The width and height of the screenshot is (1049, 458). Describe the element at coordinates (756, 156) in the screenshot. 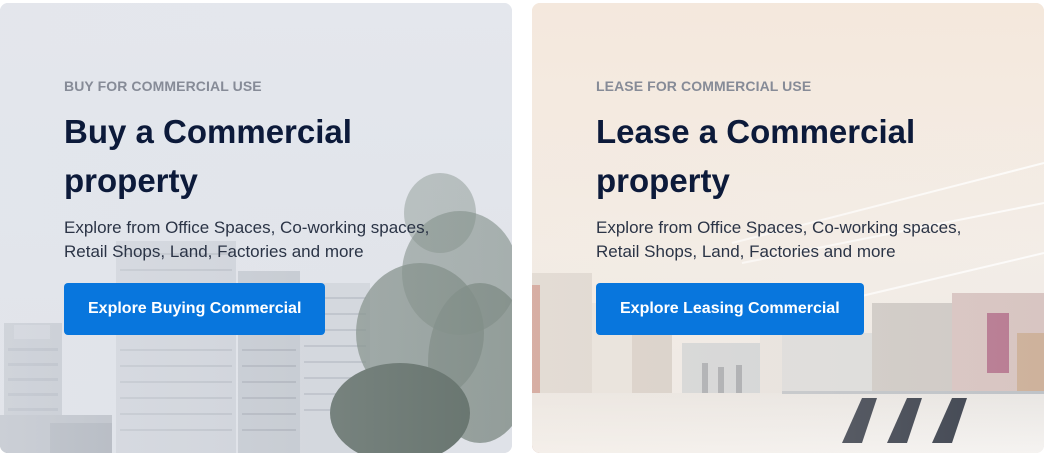

I see `lease-card-title: Lease a Commercial property` at that location.